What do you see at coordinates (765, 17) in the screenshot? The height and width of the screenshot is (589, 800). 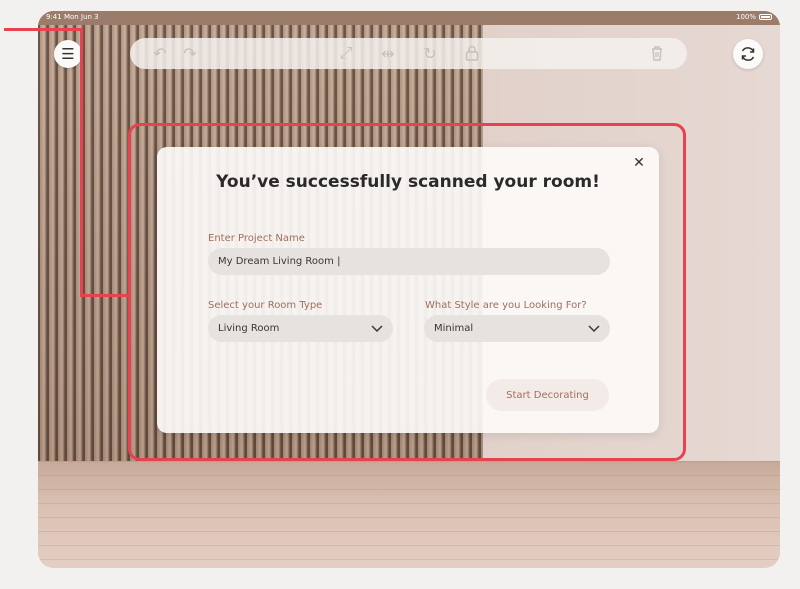 I see `battery-icon` at bounding box center [765, 17].